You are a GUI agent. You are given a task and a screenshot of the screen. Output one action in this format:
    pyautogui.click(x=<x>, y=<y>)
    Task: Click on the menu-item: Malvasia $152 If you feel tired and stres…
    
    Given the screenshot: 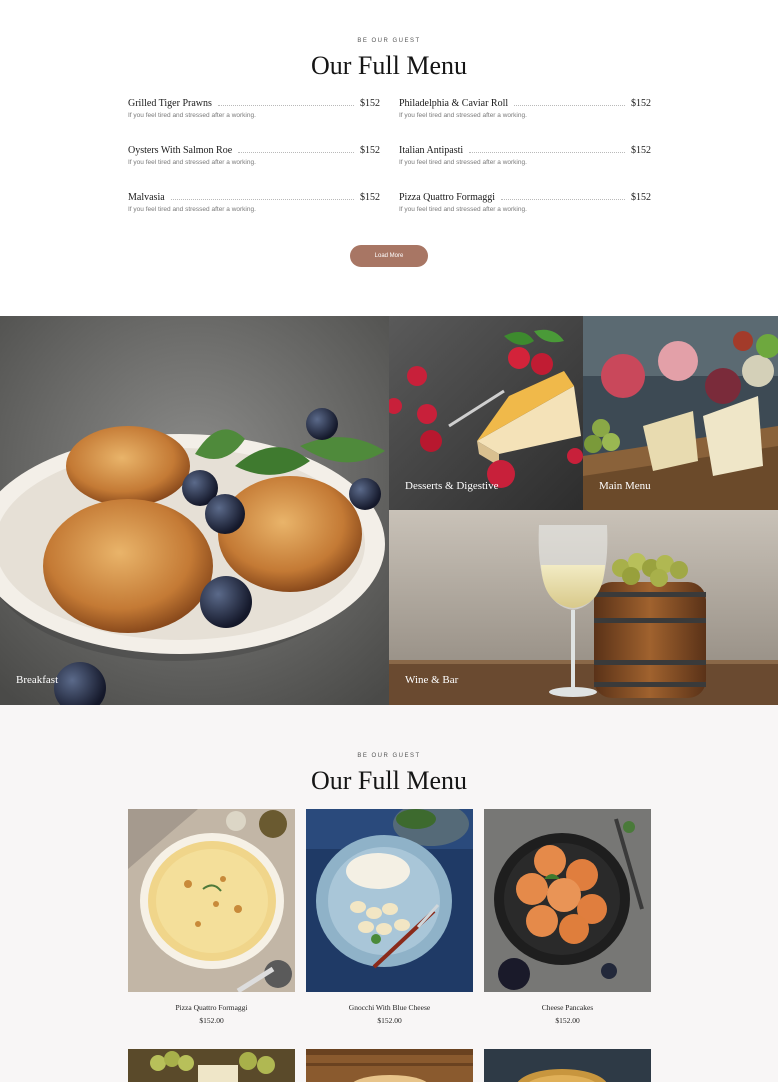 What is the action you would take?
    pyautogui.click(x=254, y=207)
    